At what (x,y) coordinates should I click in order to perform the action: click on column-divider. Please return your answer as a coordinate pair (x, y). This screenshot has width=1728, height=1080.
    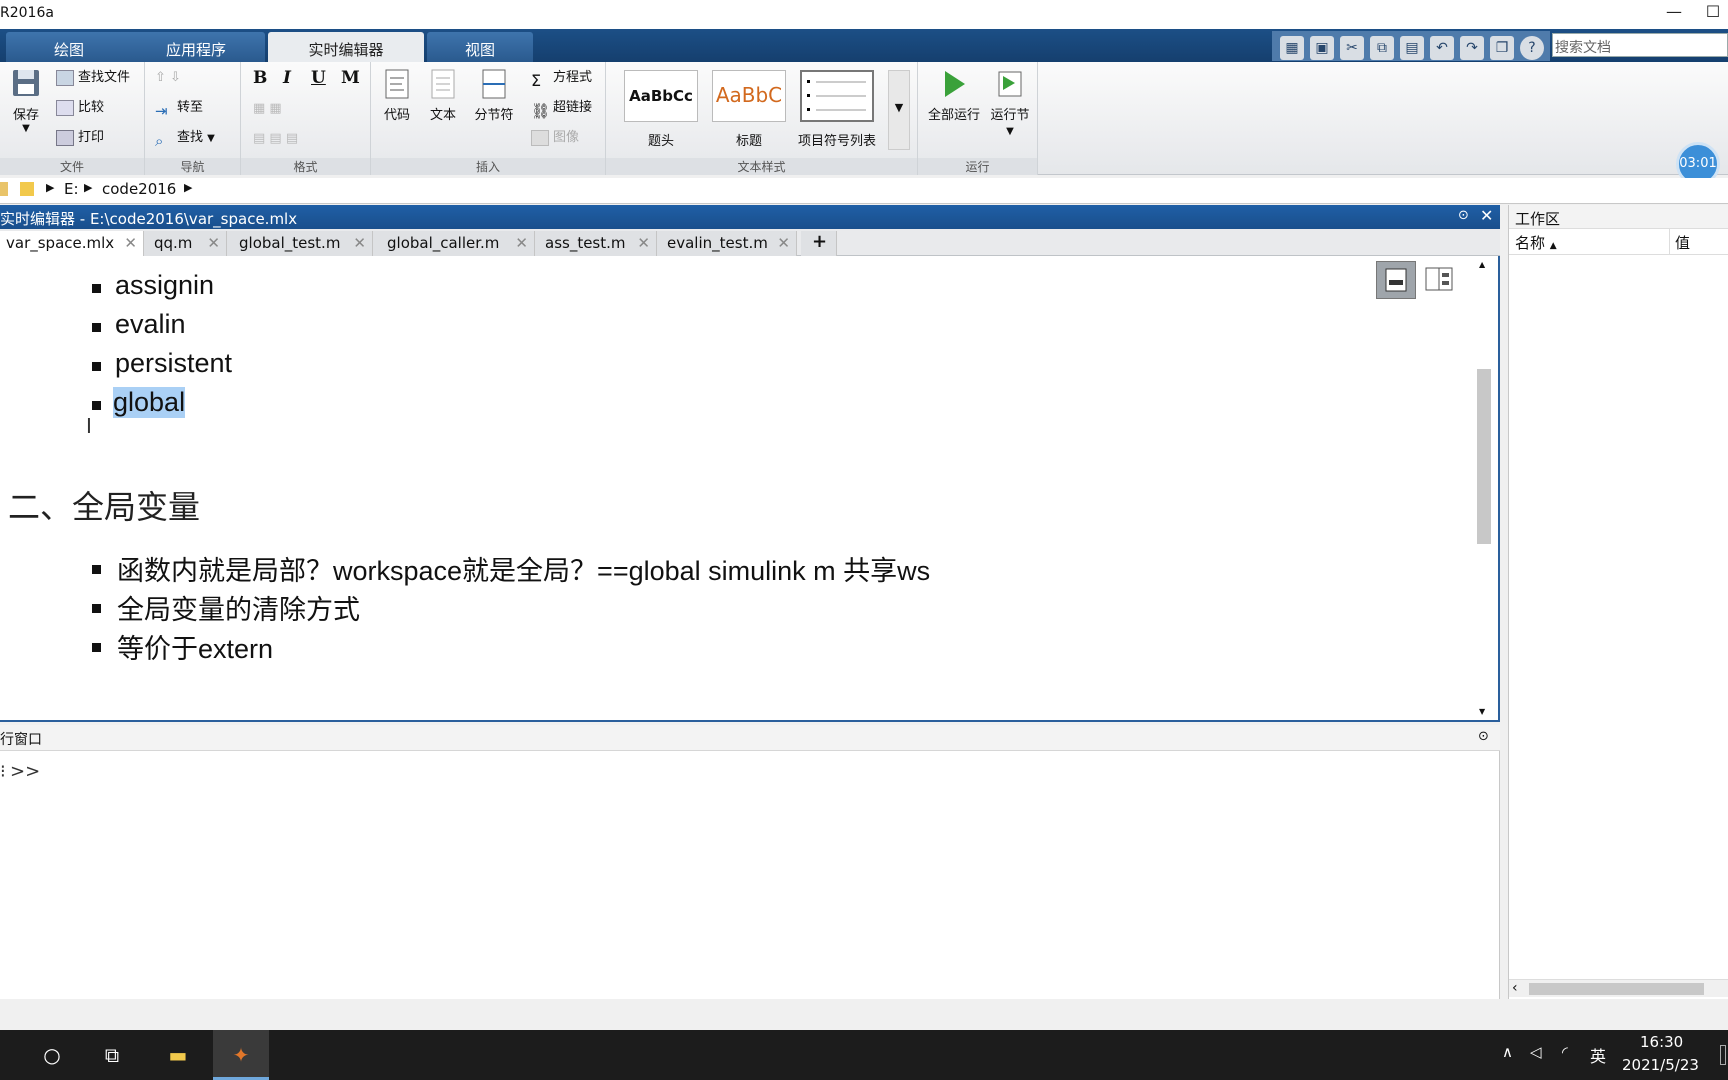
    Looking at the image, I should click on (1669, 242).